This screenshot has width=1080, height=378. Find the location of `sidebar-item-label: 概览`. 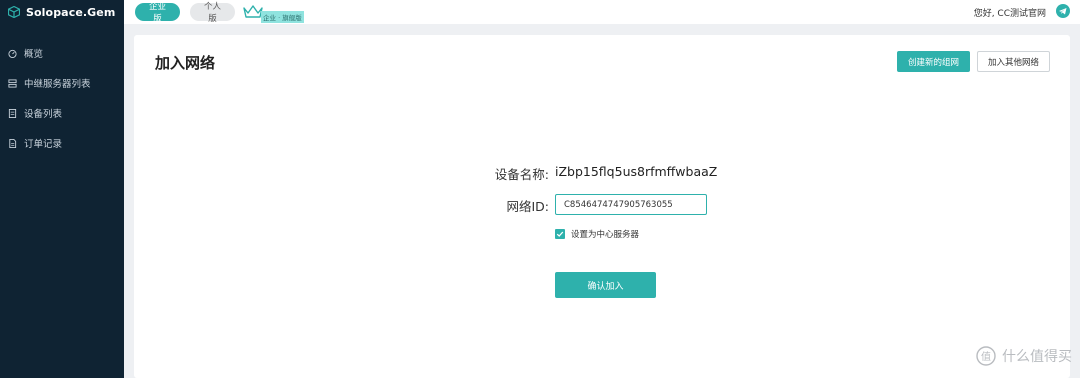

sidebar-item-label: 概览 is located at coordinates (34, 54).